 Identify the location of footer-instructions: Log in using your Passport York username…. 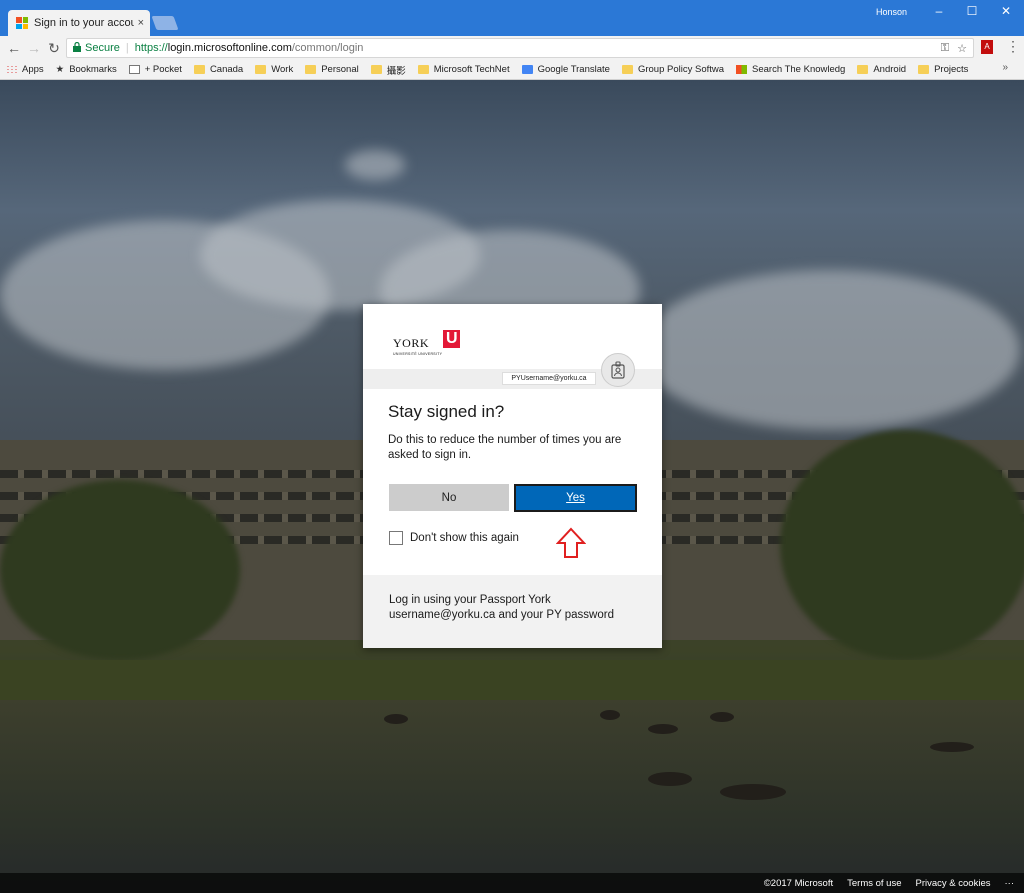
(501, 607).